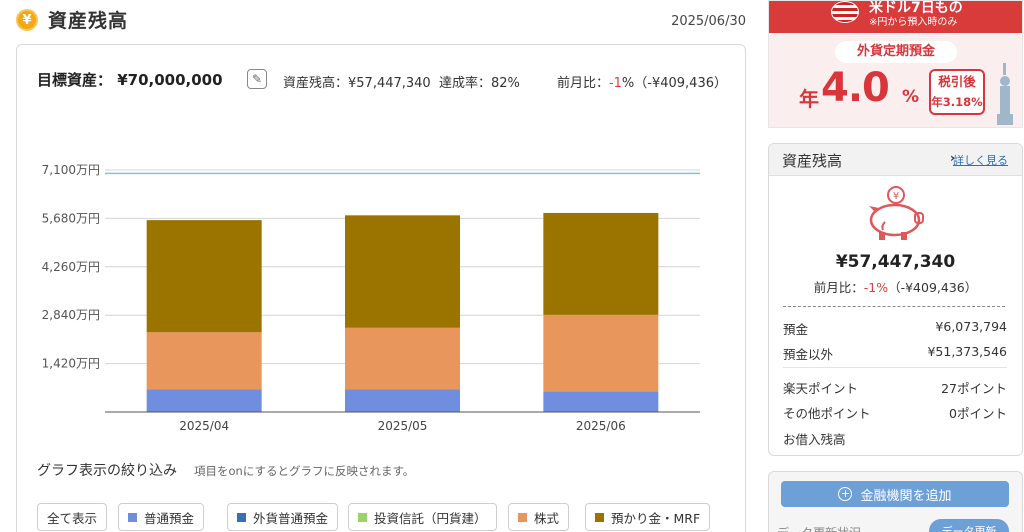 The width and height of the screenshot is (1024, 532). I want to click on goal-achievement-rate: 達成率：82%, so click(479, 83).